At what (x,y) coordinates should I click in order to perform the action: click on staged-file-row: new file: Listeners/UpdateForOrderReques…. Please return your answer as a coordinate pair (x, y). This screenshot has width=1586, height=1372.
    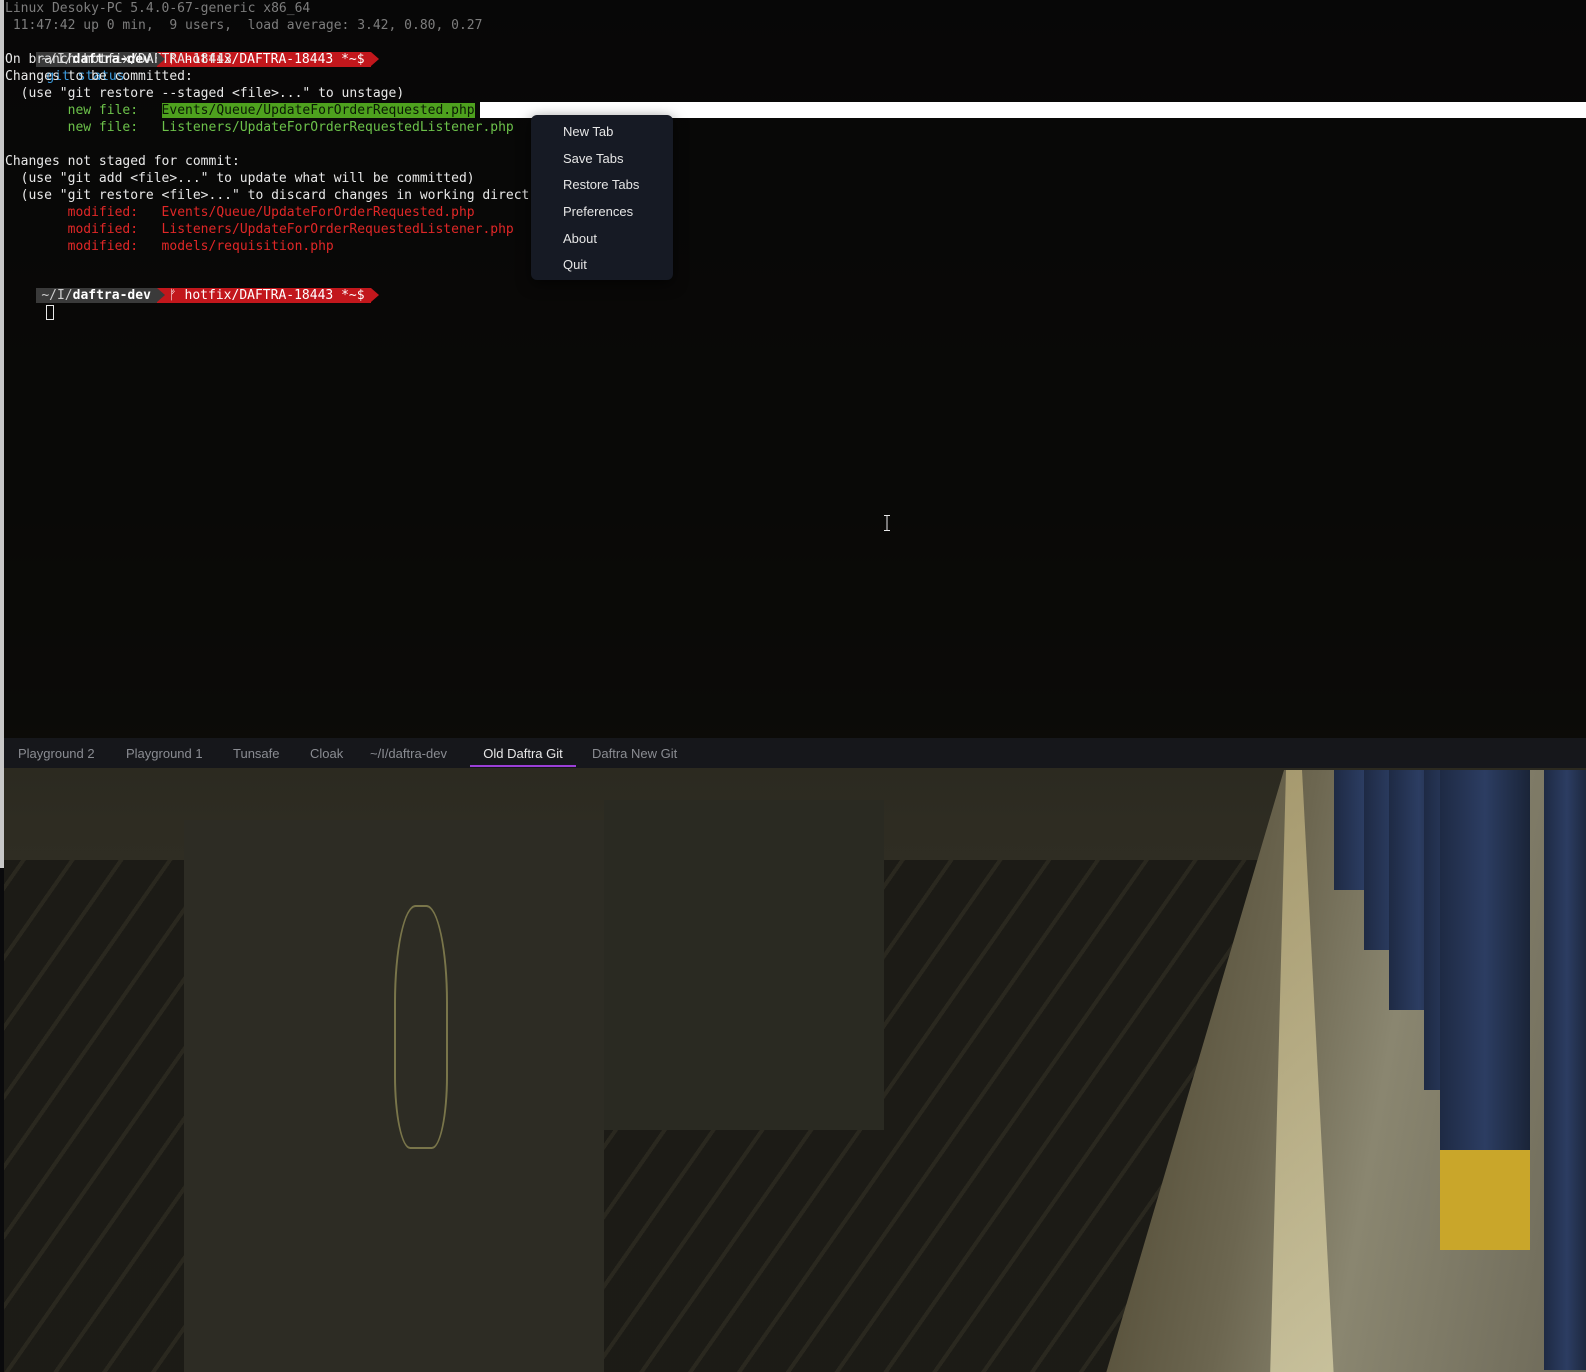
    Looking at the image, I should click on (259, 127).